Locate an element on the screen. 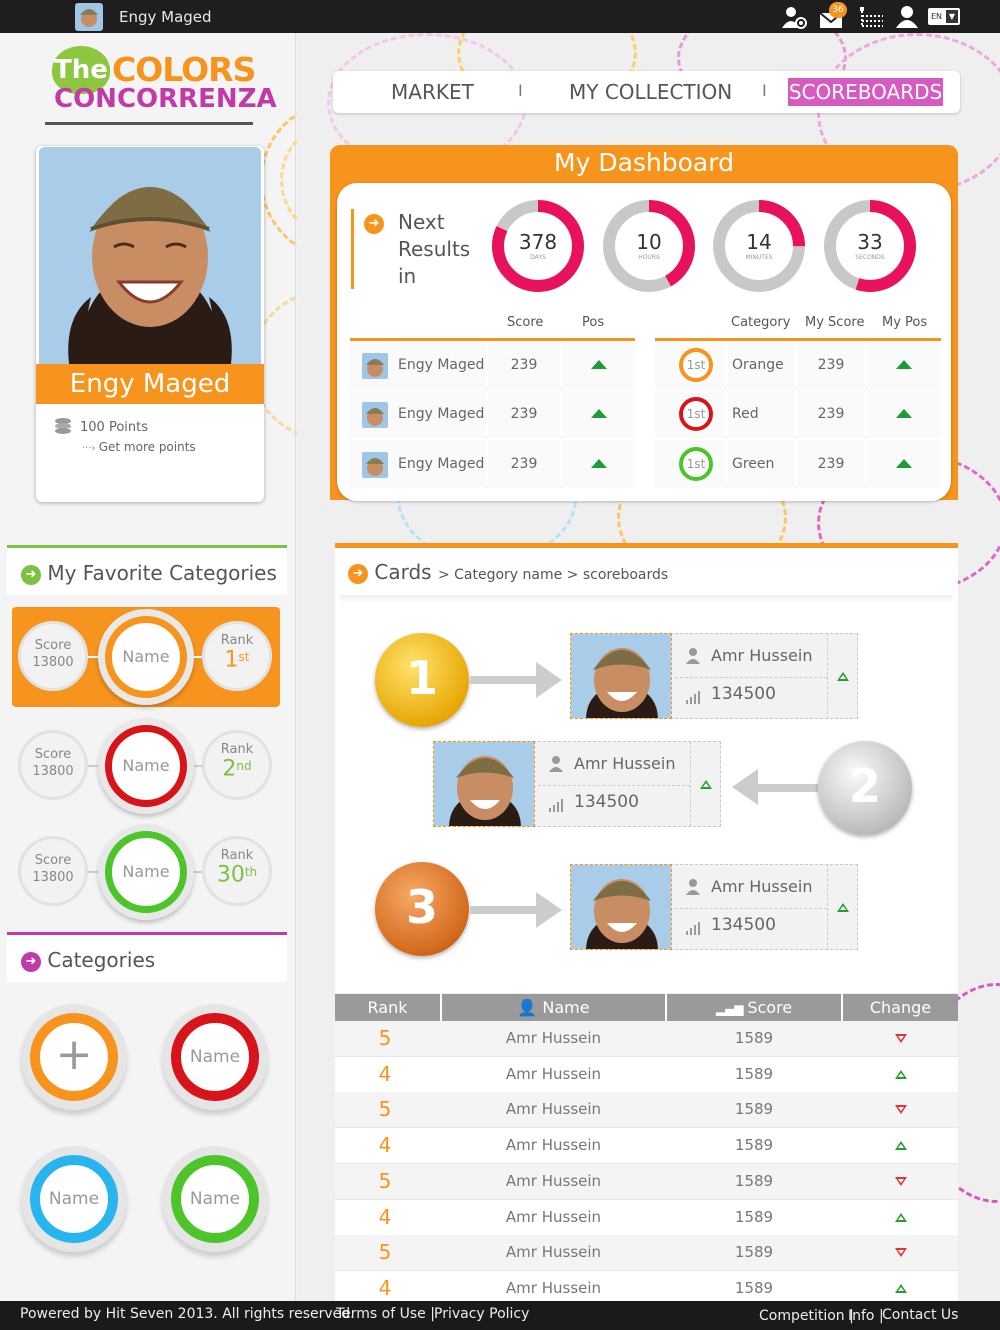 Image resolution: width=1000 pixels, height=1330 pixels. arrow-left-icon is located at coordinates (789, 788).